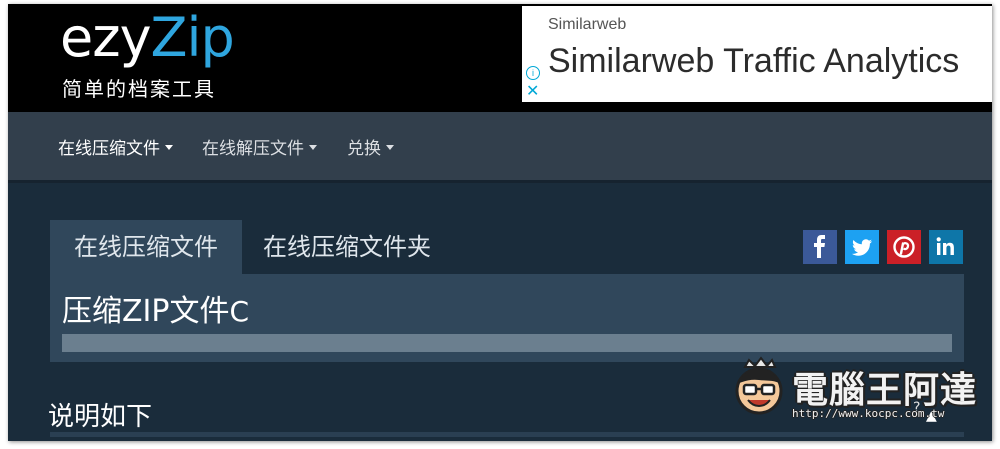  What do you see at coordinates (868, 413) in the screenshot?
I see `watermark-url: http://www.kocpc.com.tw` at bounding box center [868, 413].